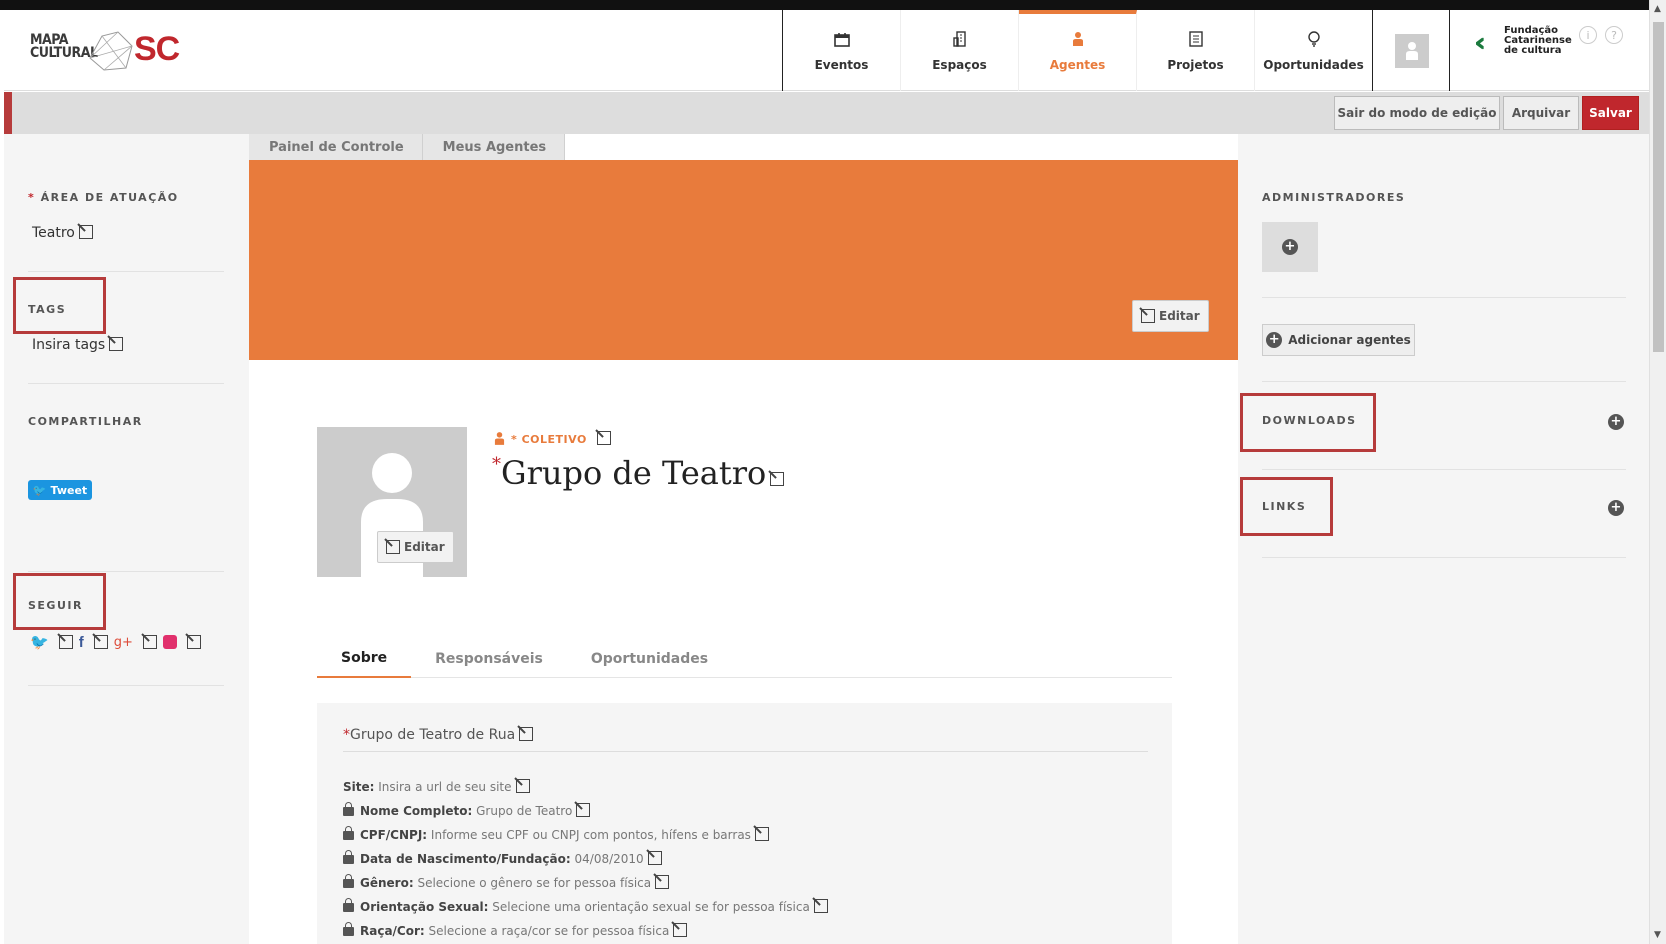  I want to click on field-label: Raça/Cor:, so click(392, 931).